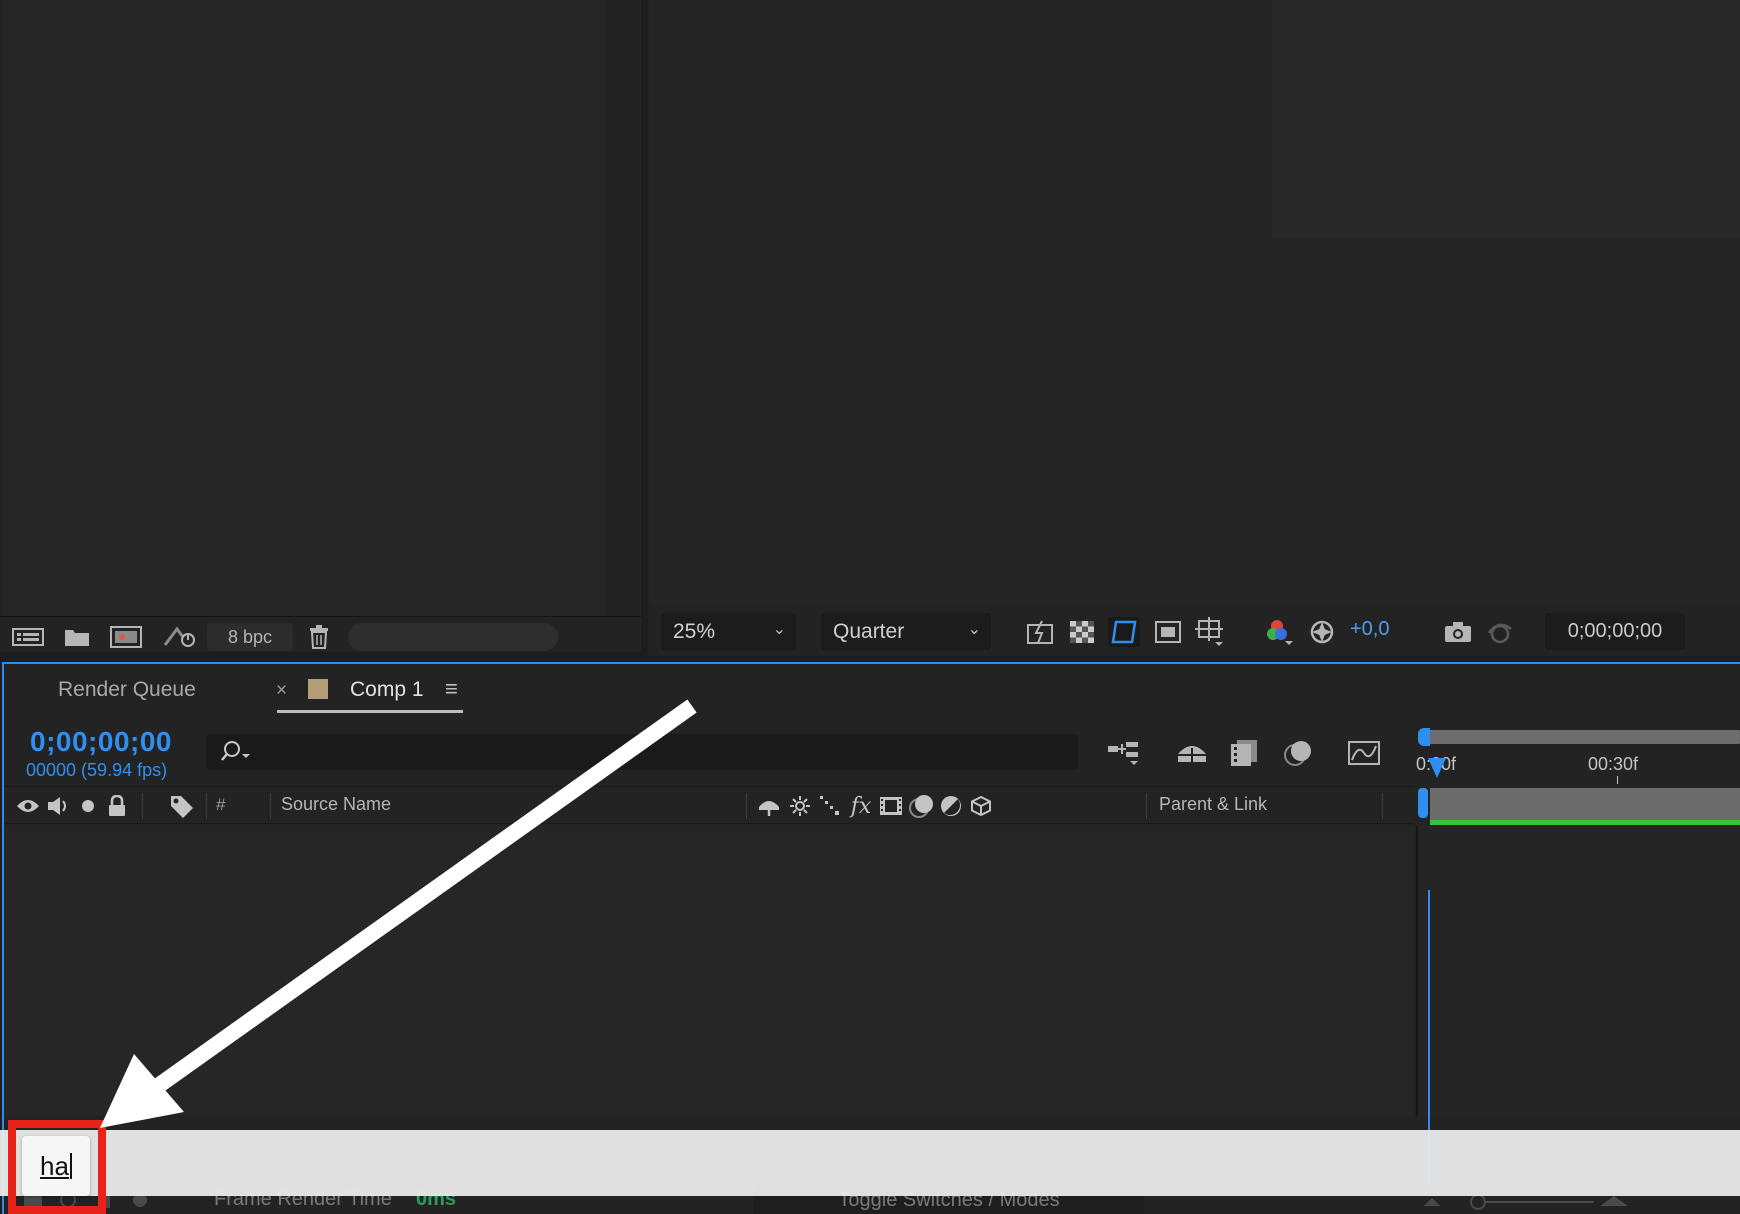 This screenshot has height=1214, width=1740. What do you see at coordinates (398, 913) in the screenshot?
I see `annotation-arrow-icon` at bounding box center [398, 913].